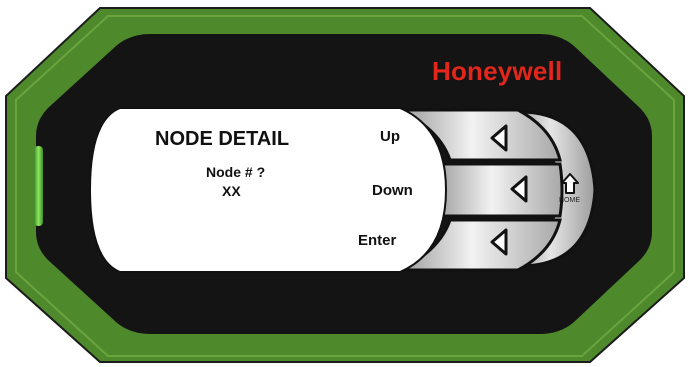 This screenshot has height=367, width=689. What do you see at coordinates (390, 136) in the screenshot?
I see `up-label: Up` at bounding box center [390, 136].